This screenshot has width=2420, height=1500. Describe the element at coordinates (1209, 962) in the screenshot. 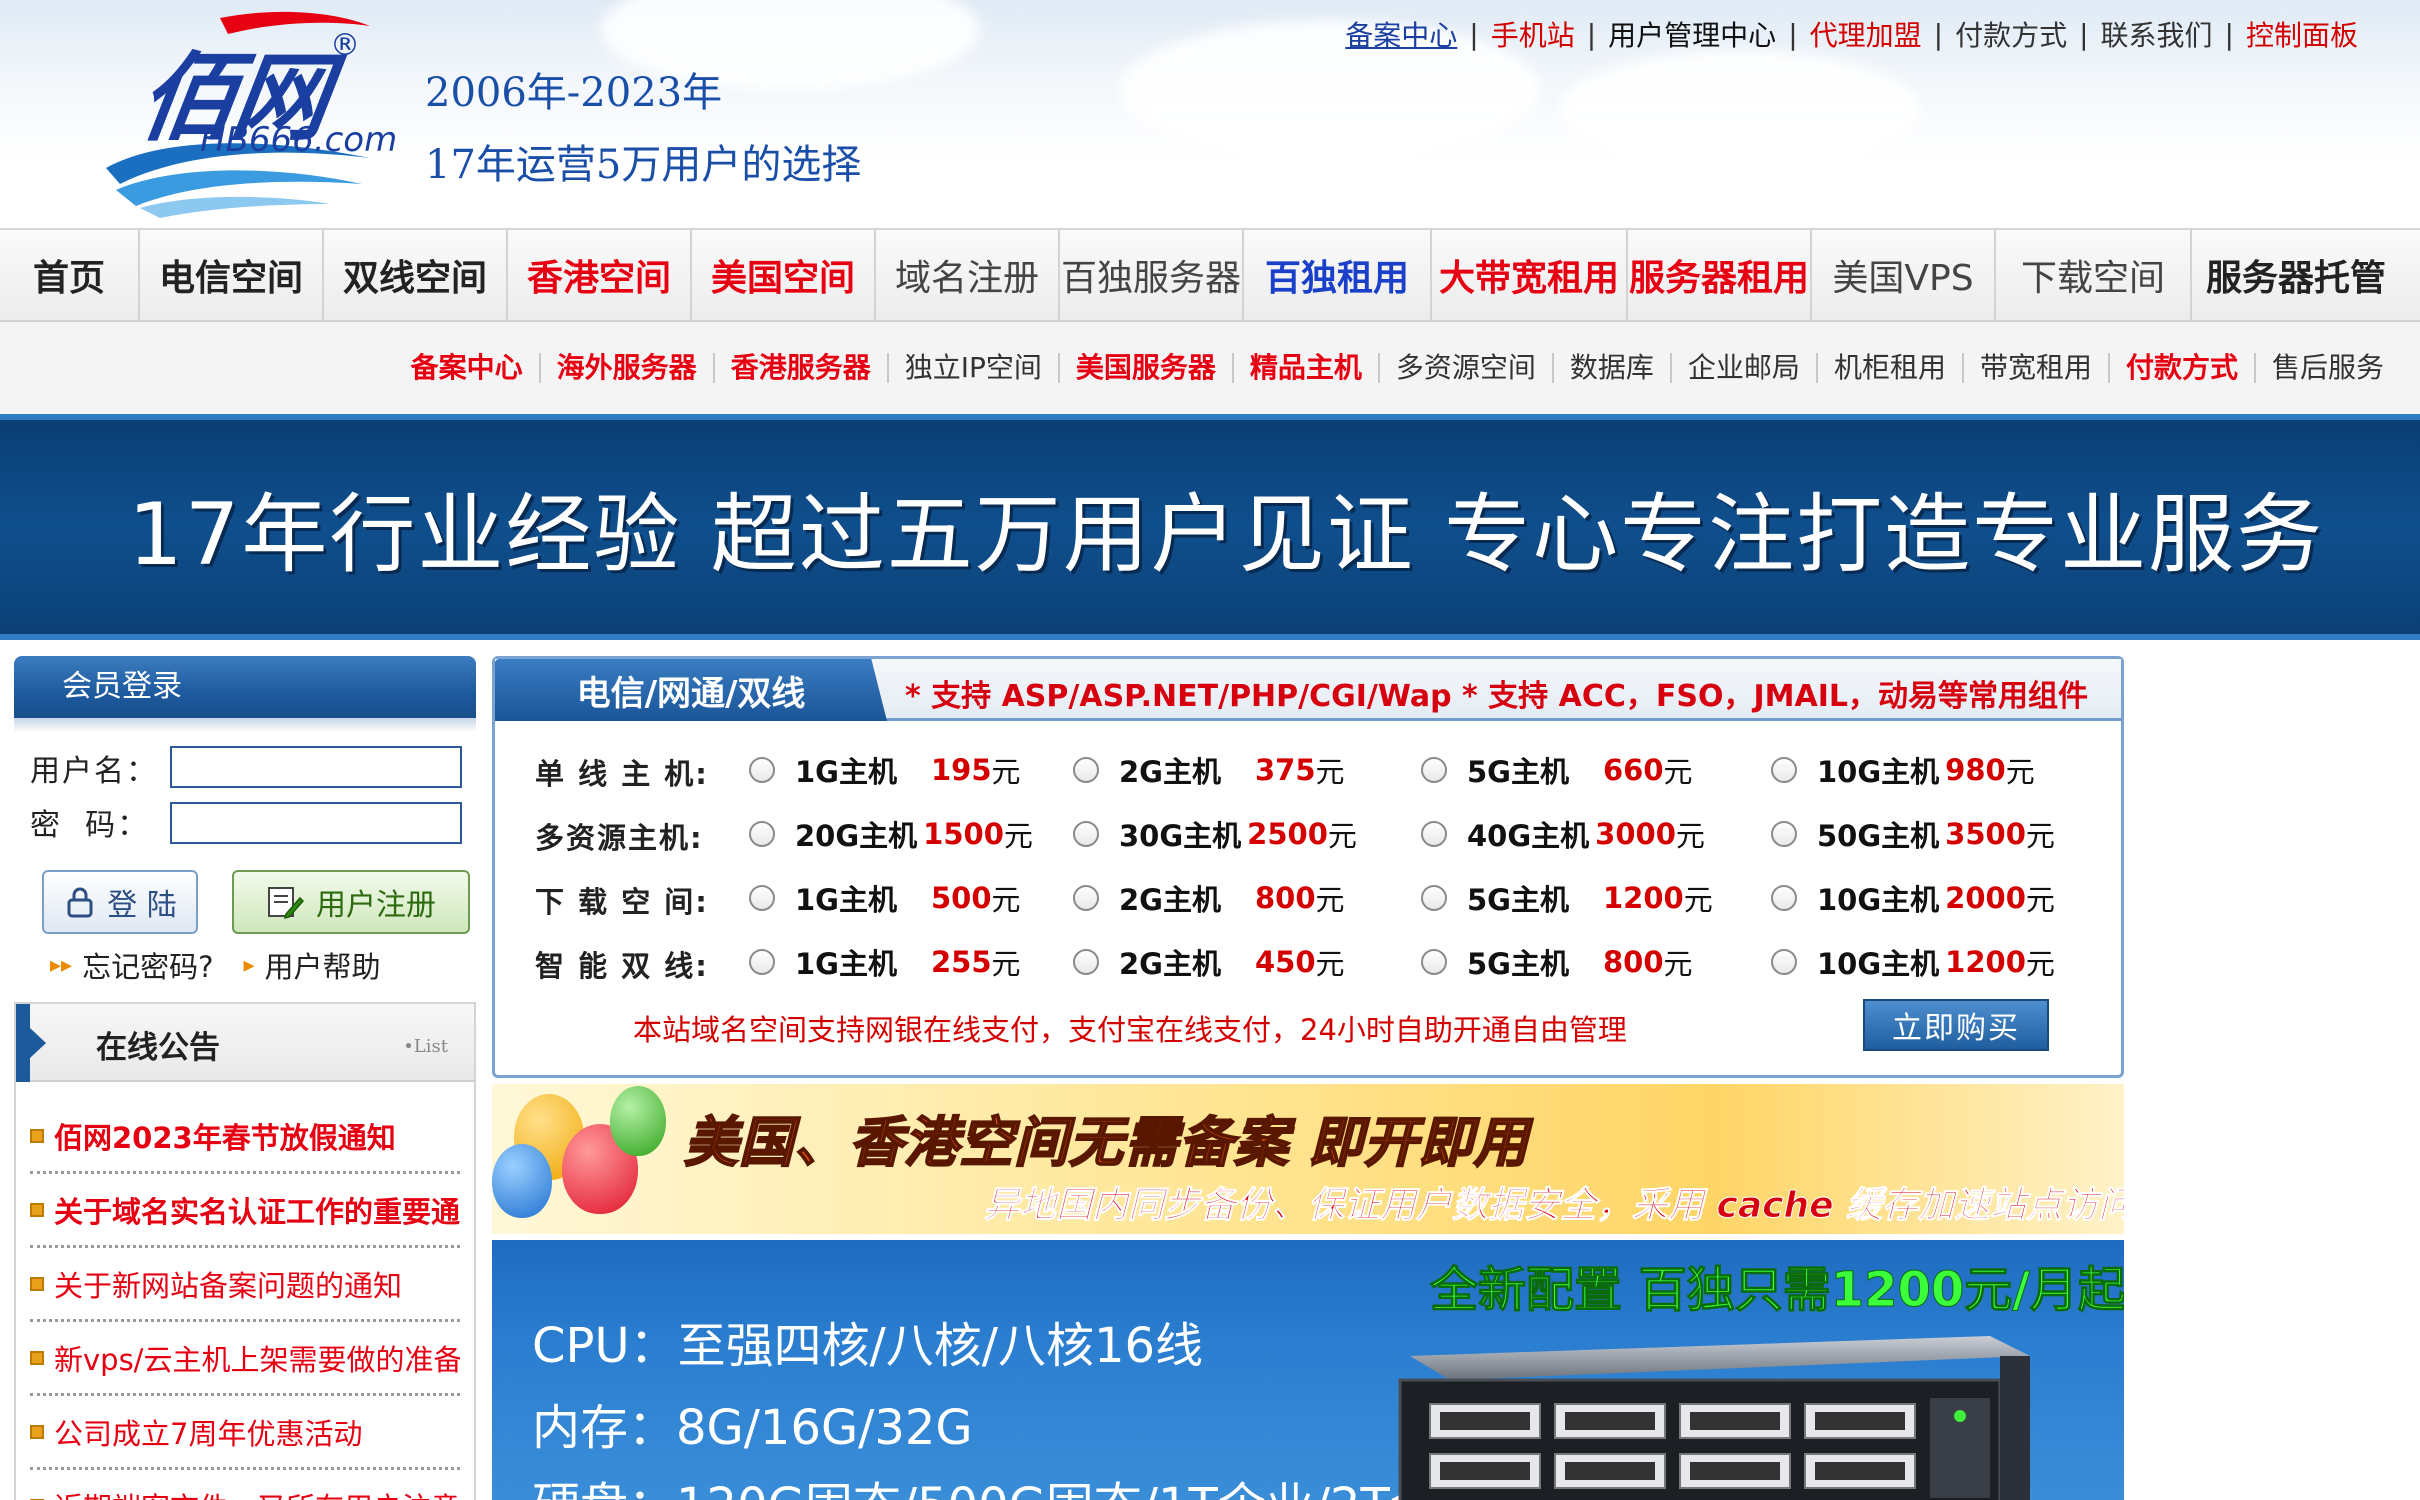

I see `product-option: 2G主机 450 元` at that location.